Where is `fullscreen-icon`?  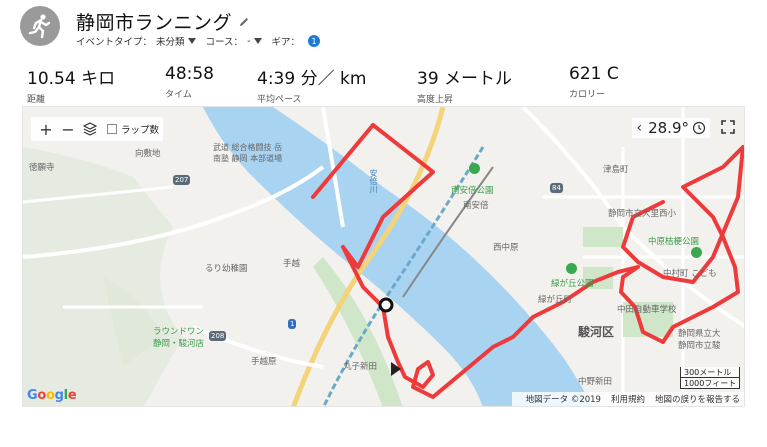
fullscreen-icon is located at coordinates (728, 127).